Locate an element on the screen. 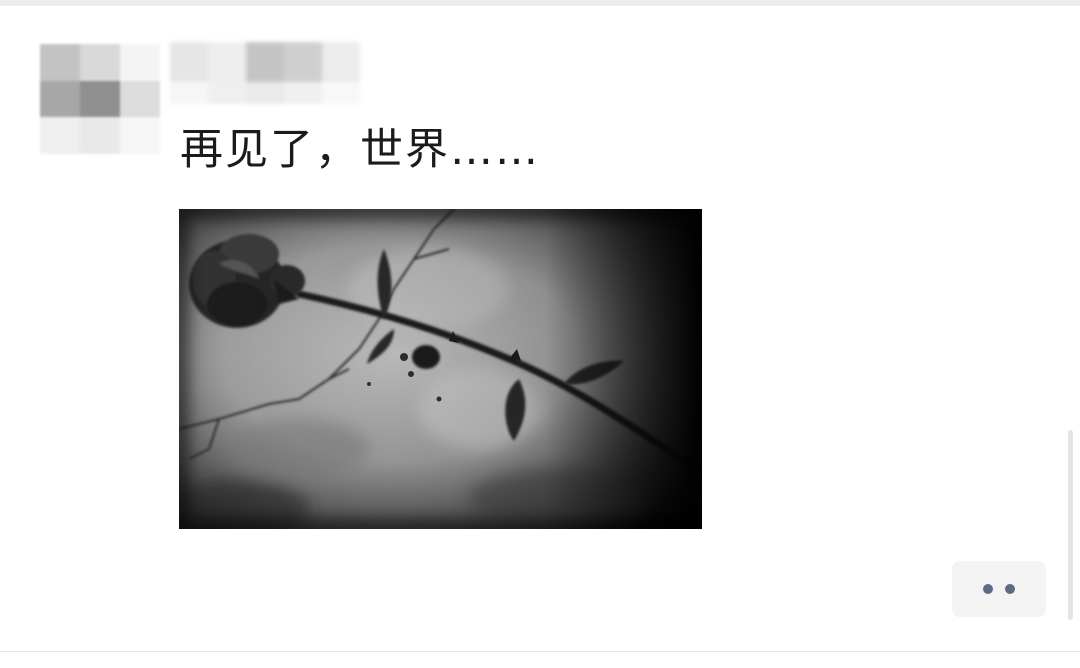 This screenshot has height=668, width=1080. scrollbar is located at coordinates (1070, 525).